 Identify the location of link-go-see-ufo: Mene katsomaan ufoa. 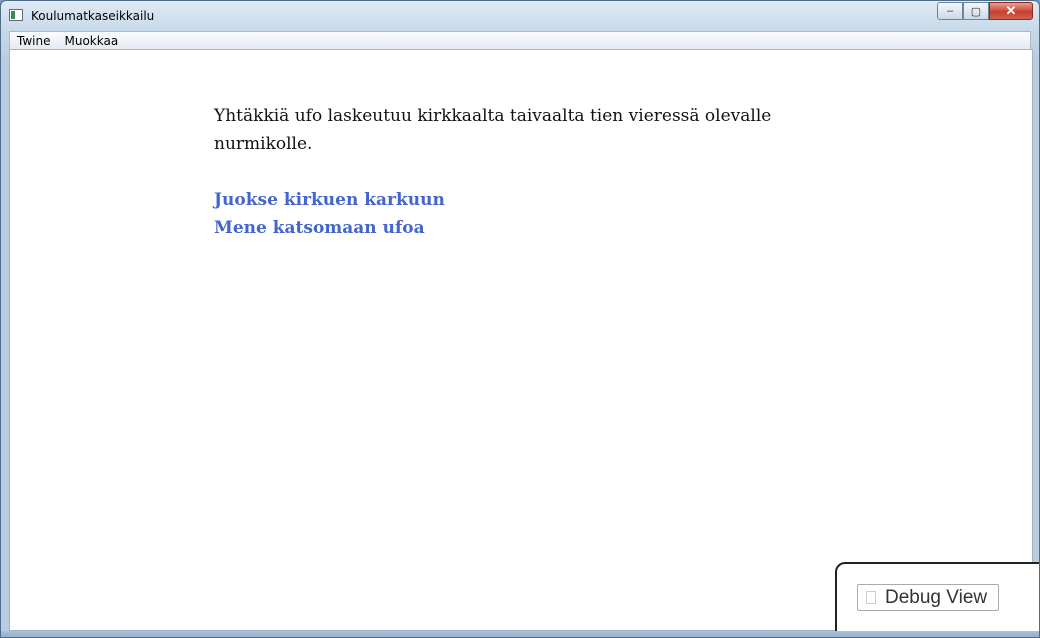
(329, 228).